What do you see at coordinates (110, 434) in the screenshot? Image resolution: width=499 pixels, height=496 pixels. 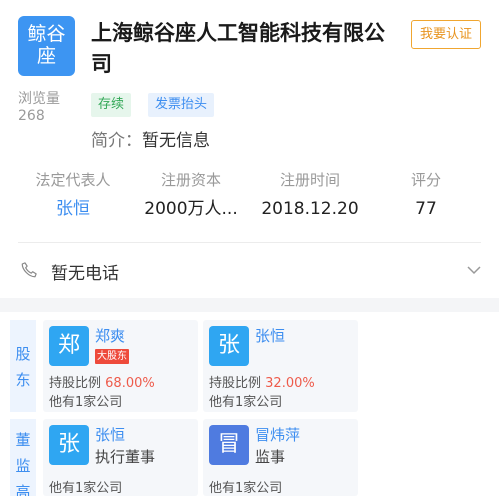 I see `member-name: 张恒` at bounding box center [110, 434].